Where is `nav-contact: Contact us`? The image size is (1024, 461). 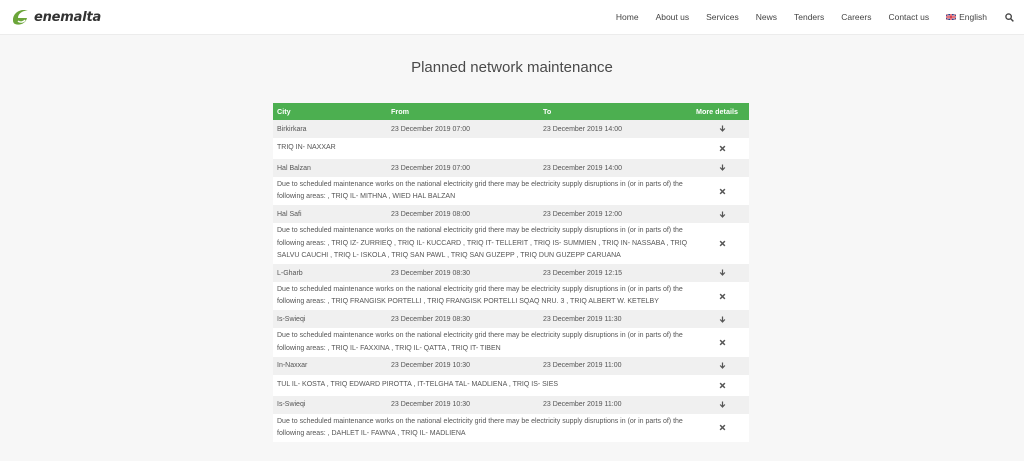 nav-contact: Contact us is located at coordinates (908, 17).